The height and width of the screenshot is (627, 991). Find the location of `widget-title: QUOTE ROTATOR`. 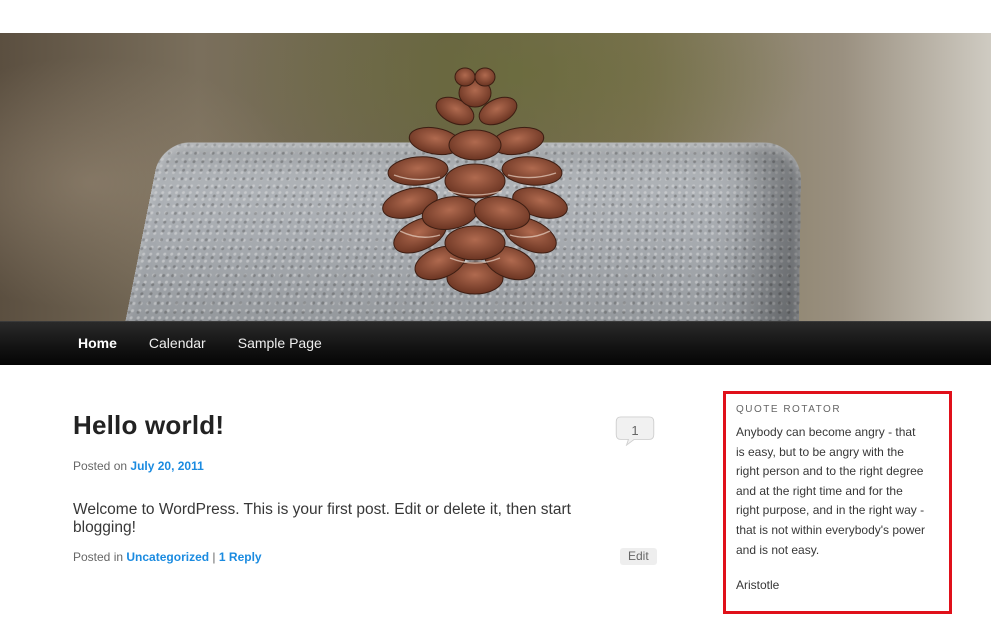

widget-title: QUOTE ROTATOR is located at coordinates (789, 409).